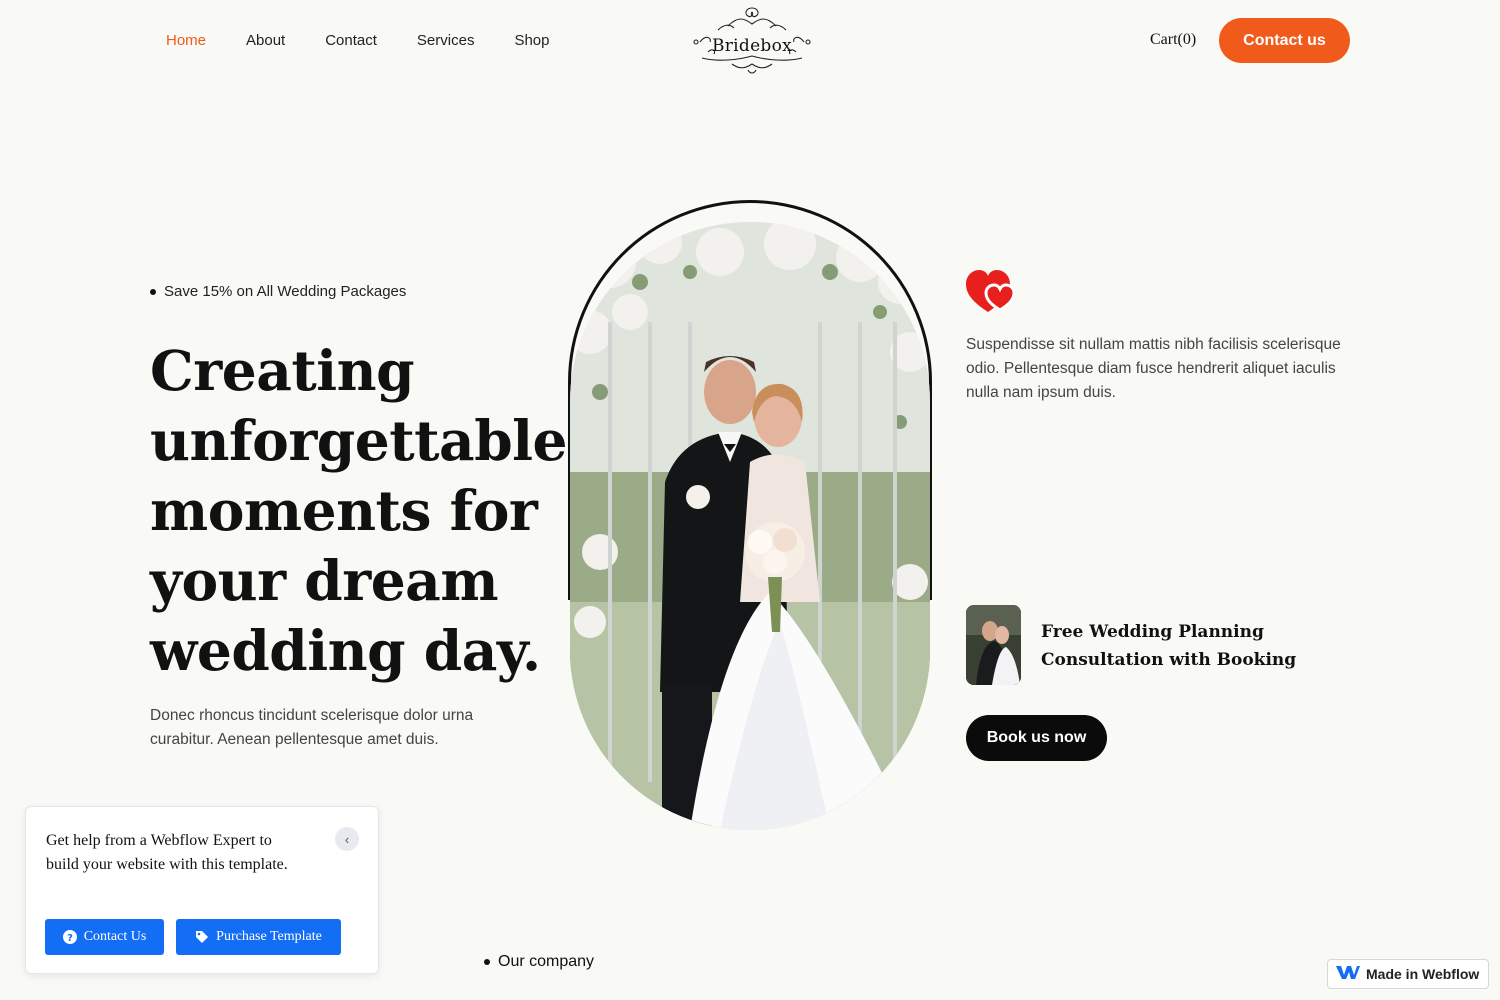  I want to click on purchase-template-button: Purchase Template, so click(258, 937).